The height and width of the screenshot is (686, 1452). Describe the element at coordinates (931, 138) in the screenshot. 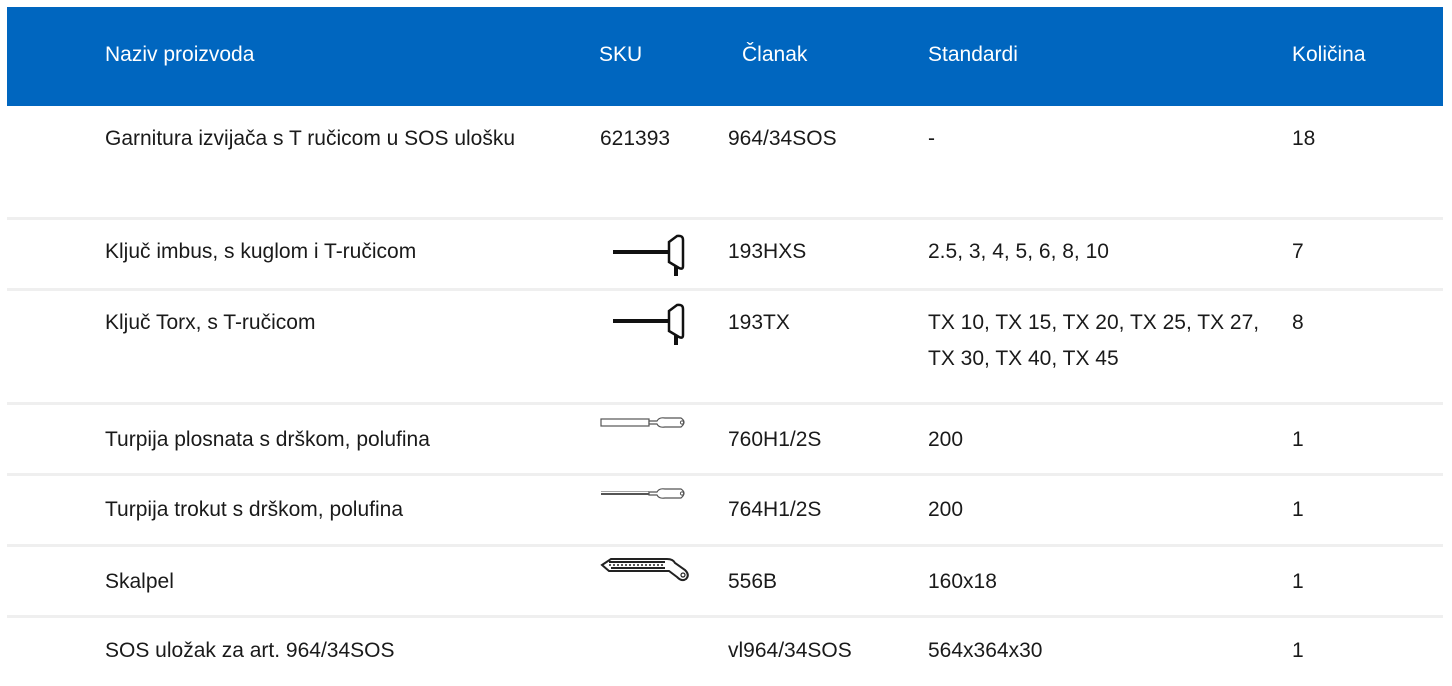

I see `product-standards: -` at that location.